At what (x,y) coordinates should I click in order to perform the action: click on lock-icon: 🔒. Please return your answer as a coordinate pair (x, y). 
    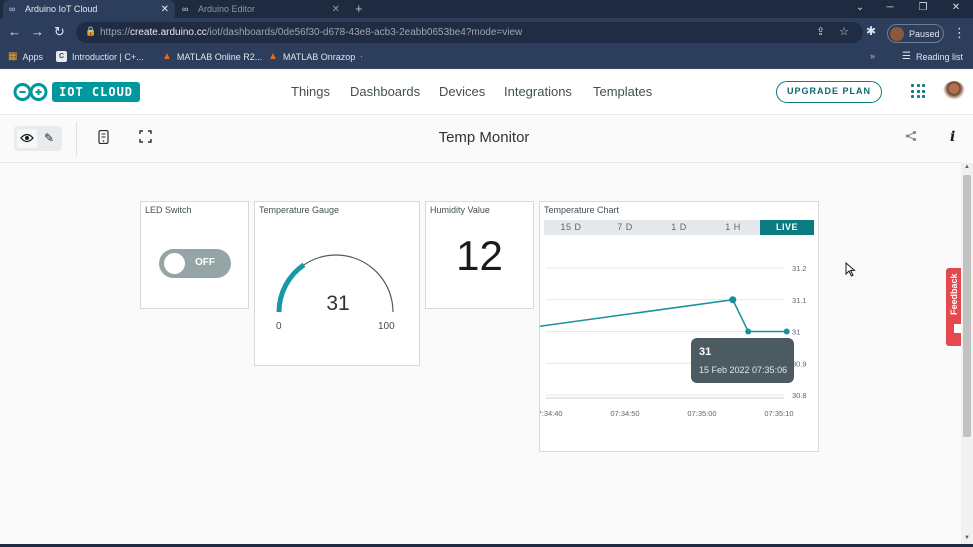
    Looking at the image, I should click on (91, 31).